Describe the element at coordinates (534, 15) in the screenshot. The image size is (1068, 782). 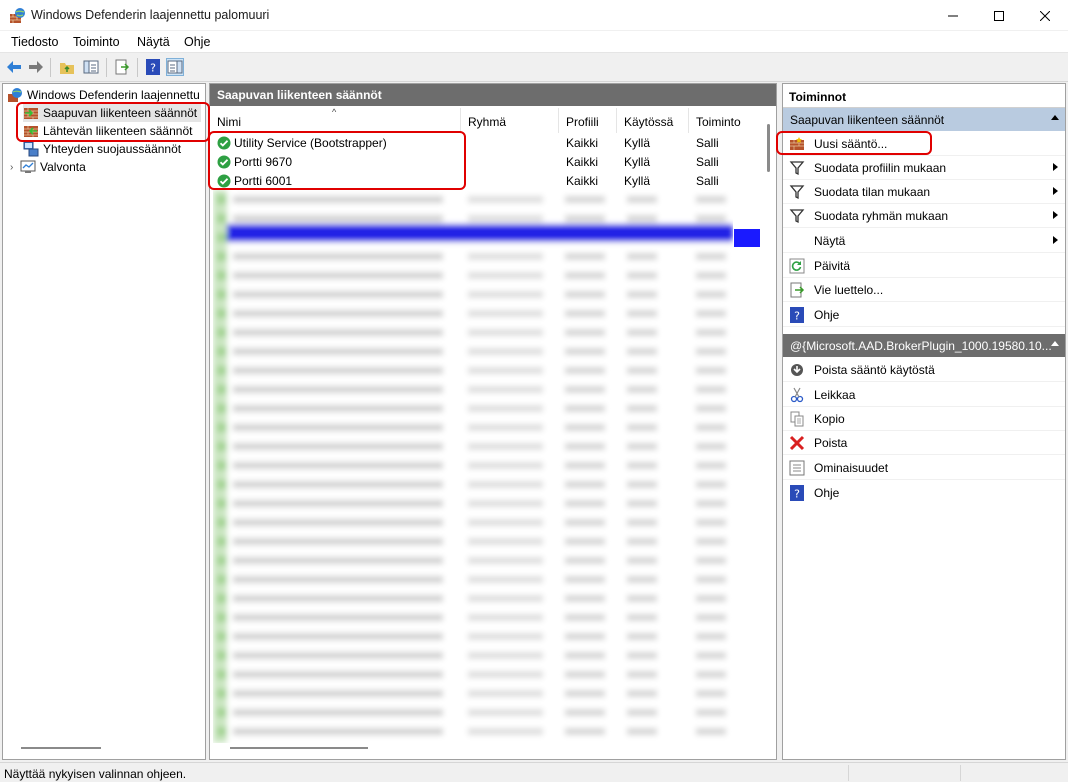
I see `title-bar: Windows Defenderin laajennettu palomuuri` at that location.